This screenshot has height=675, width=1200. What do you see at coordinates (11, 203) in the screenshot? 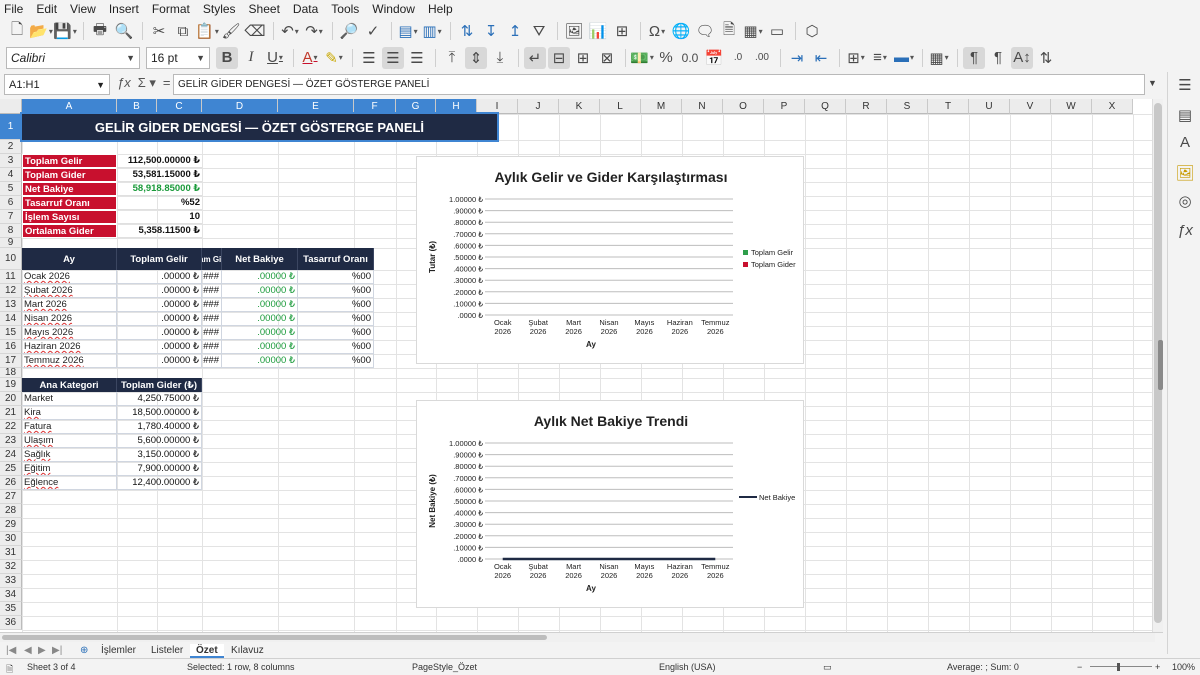
I see `row-header-6: 6` at bounding box center [11, 203].